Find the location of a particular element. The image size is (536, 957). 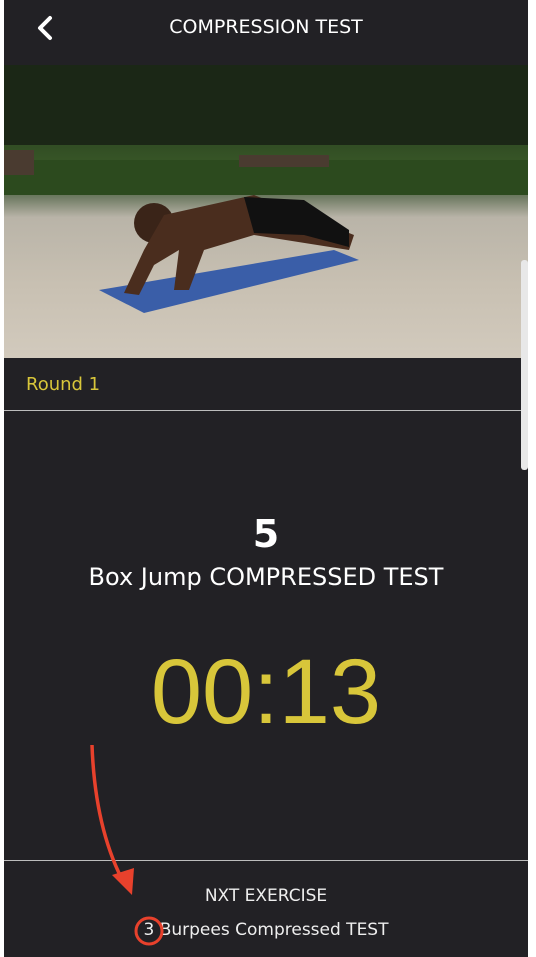

next-exercise-label: NXT EXERCISE is located at coordinates (266, 896).